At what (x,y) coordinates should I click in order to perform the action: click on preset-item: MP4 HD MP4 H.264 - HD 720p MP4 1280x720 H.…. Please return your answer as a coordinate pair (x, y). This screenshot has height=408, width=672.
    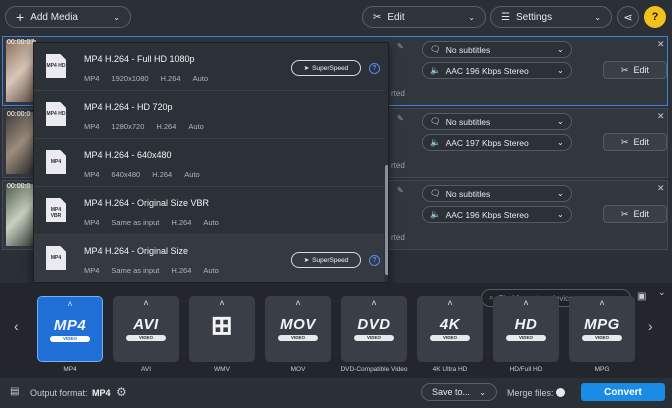
    Looking at the image, I should click on (209, 115).